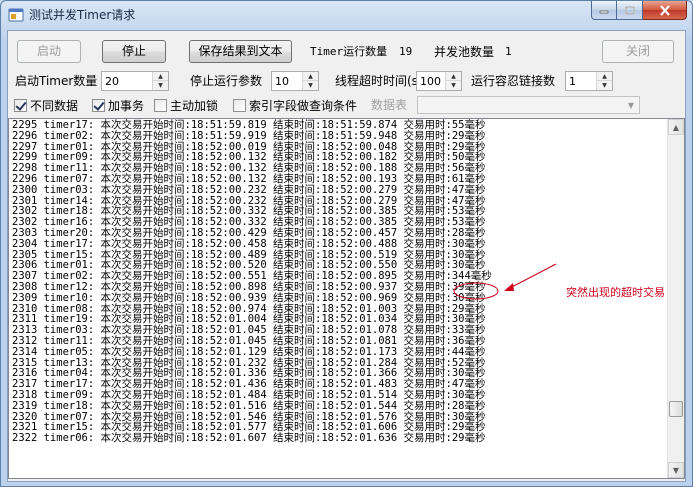  What do you see at coordinates (505, 281) in the screenshot?
I see `annotation-overlay` at bounding box center [505, 281].